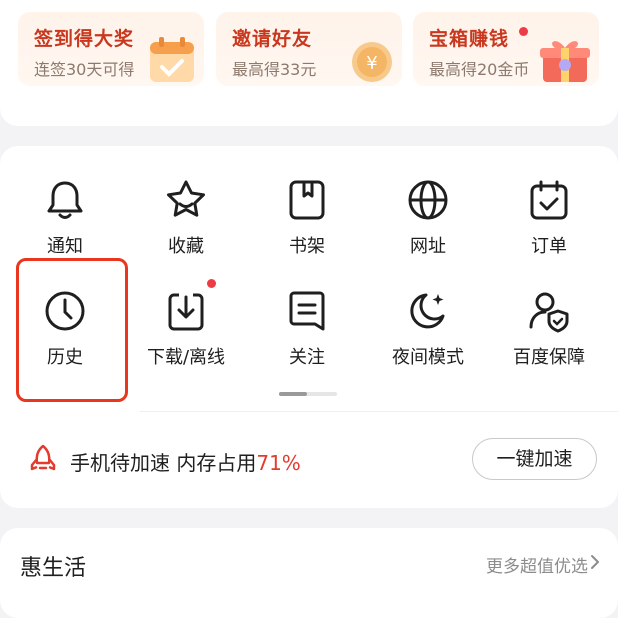 This screenshot has width=618, height=618. I want to click on user-shield-icon, so click(549, 312).